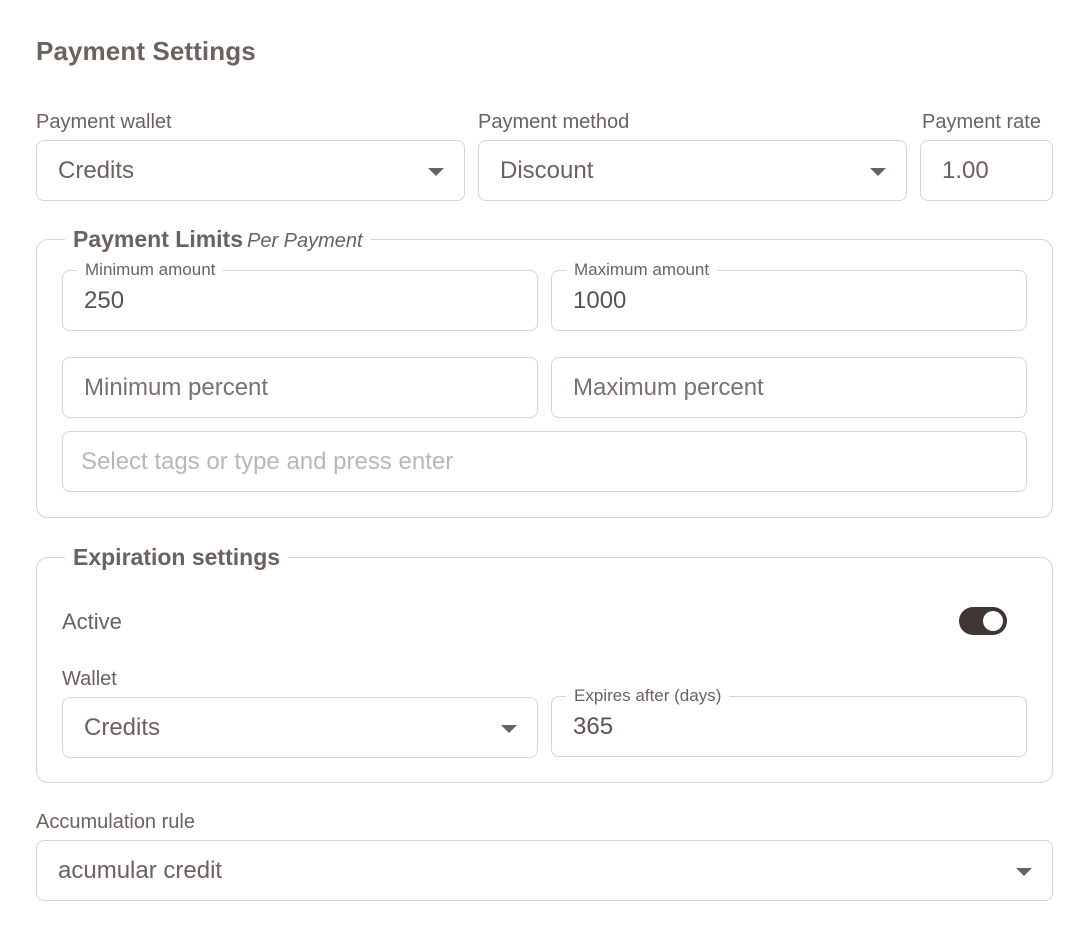 Image resolution: width=1090 pixels, height=948 pixels. I want to click on payment-method-select: Discount, so click(692, 170).